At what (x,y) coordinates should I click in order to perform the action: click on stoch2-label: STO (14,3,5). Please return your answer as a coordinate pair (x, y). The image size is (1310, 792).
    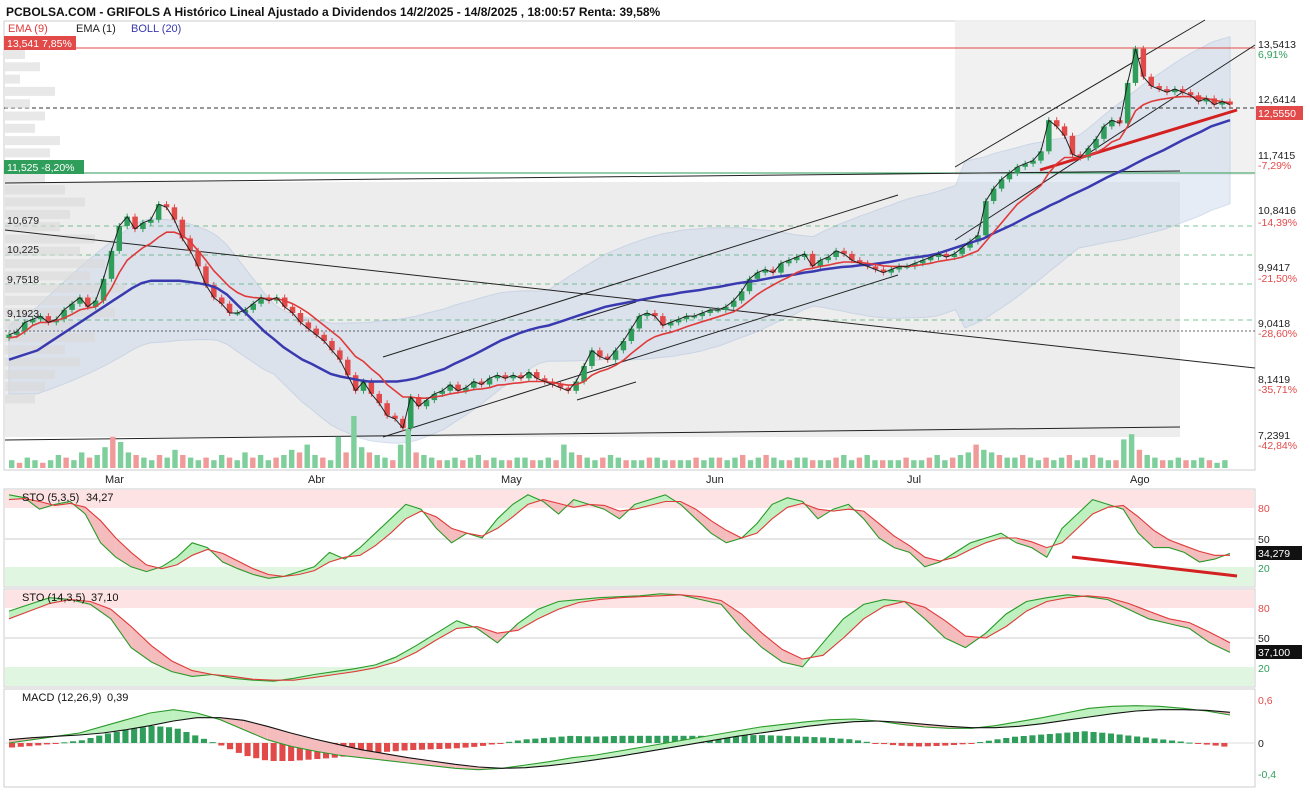
    Looking at the image, I should click on (53, 598).